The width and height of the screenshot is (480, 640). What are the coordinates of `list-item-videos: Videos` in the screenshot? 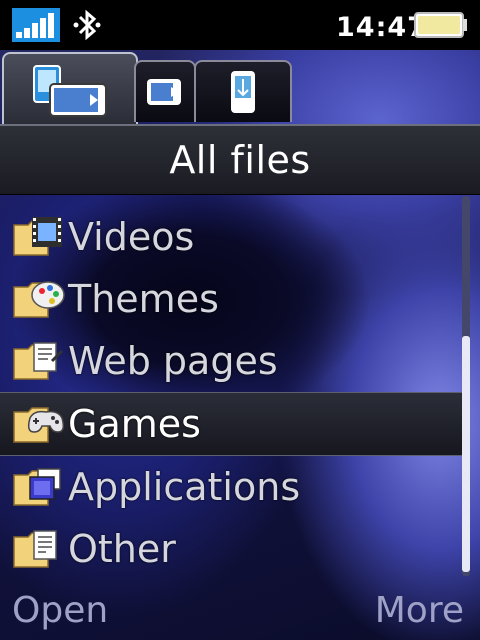 It's located at (240, 237).